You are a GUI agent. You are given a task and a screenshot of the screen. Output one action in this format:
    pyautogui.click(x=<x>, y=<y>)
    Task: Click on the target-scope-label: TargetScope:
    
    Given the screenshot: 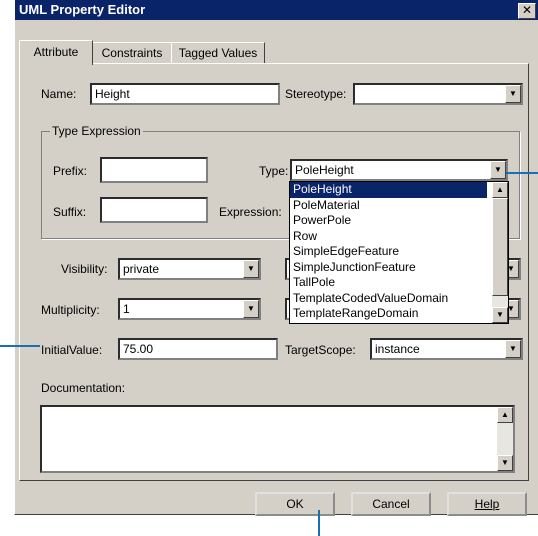 What is the action you would take?
    pyautogui.click(x=320, y=350)
    